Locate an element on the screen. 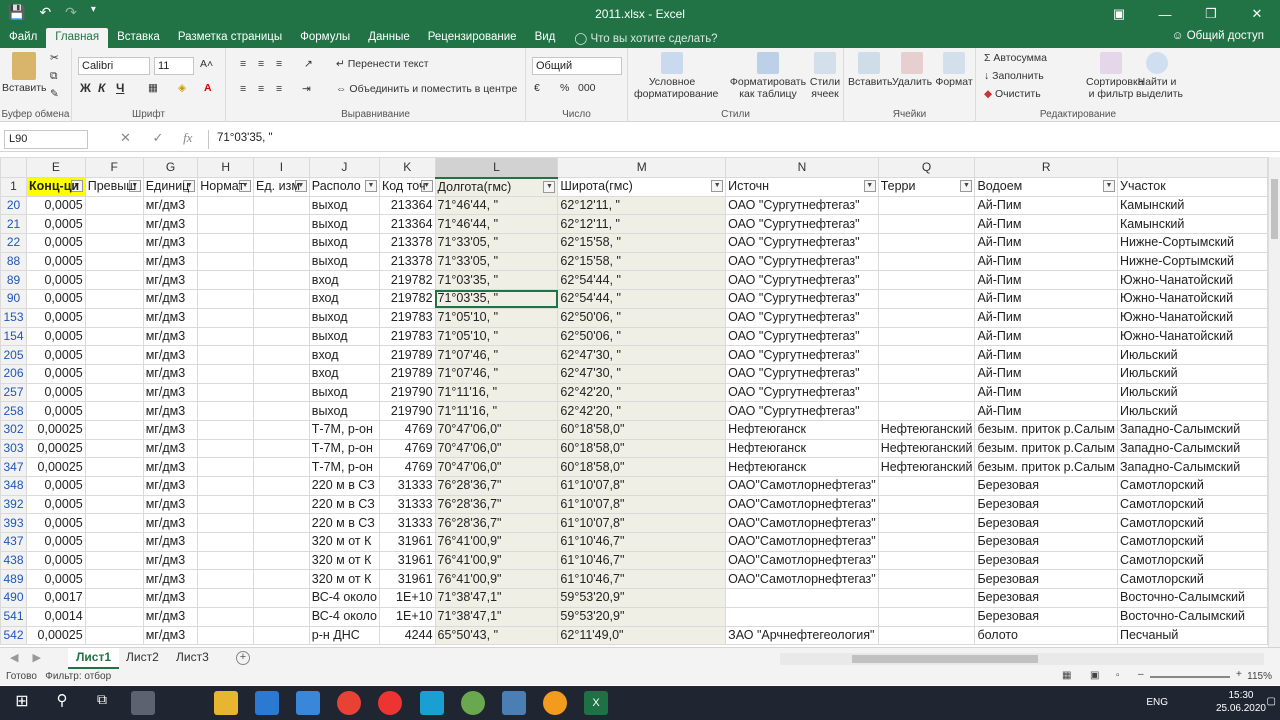 The image size is (1280, 720). orientation-icon: ↗ is located at coordinates (308, 64).